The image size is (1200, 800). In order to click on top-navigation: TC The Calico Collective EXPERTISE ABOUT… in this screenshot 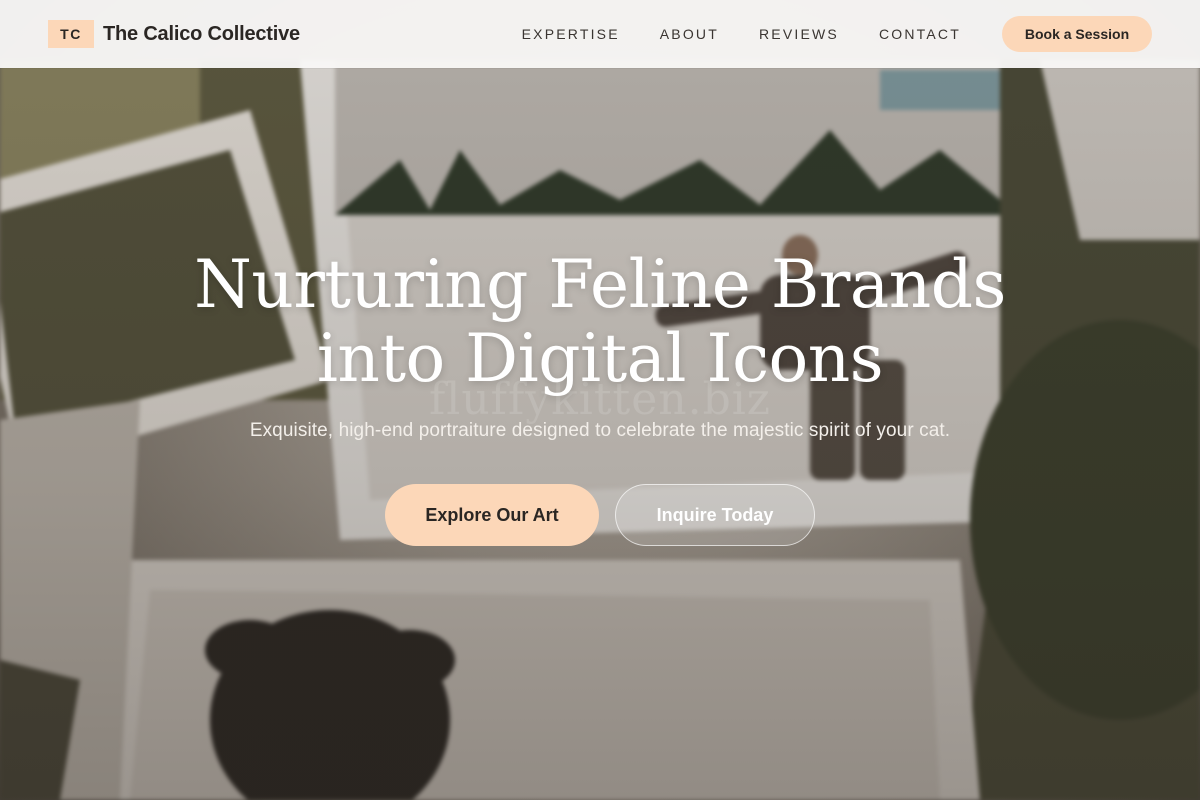, I will do `click(600, 34)`.